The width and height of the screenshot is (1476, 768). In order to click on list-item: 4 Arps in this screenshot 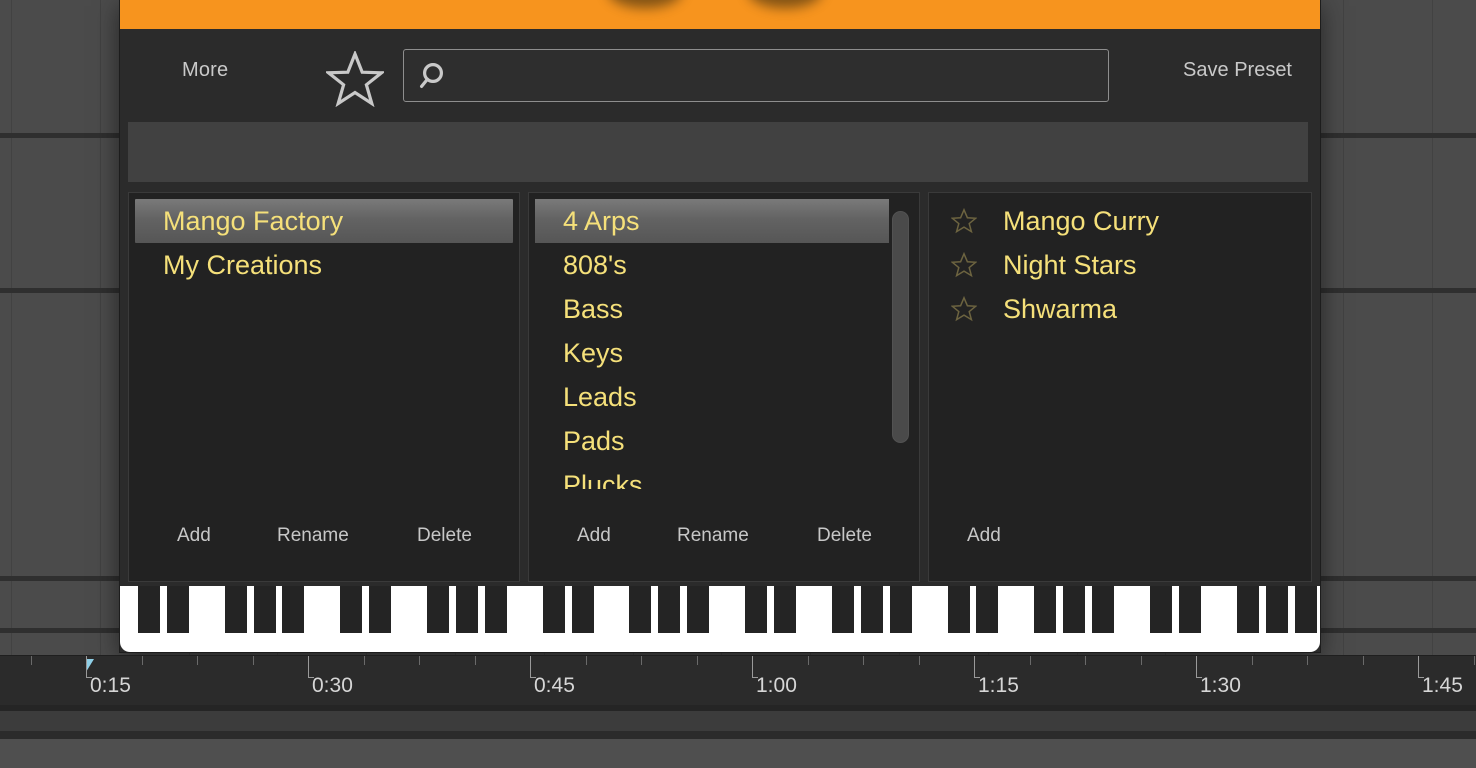, I will do `click(712, 221)`.